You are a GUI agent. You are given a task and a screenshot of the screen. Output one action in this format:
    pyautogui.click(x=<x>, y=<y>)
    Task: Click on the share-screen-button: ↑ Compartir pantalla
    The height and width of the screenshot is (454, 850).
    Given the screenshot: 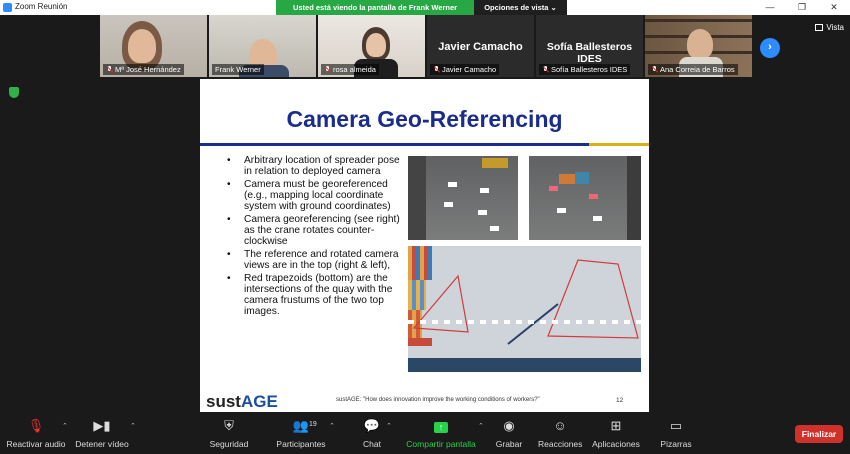 What is the action you would take?
    pyautogui.click(x=441, y=433)
    